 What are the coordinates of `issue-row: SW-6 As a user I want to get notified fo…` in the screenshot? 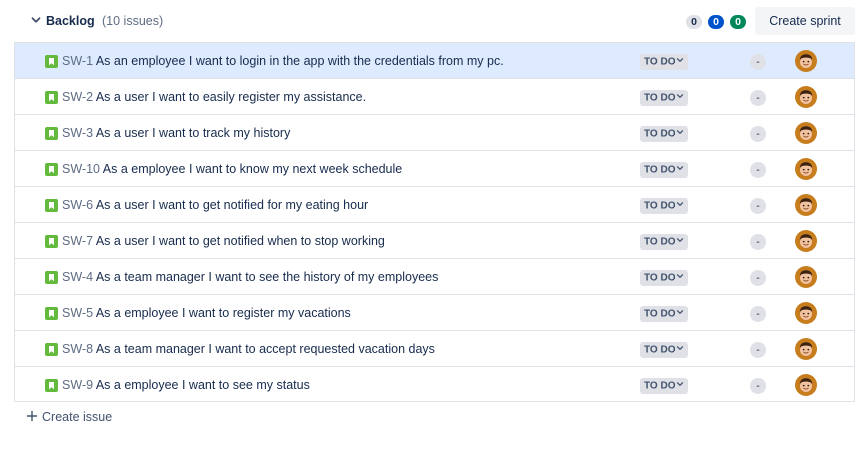 It's located at (434, 205).